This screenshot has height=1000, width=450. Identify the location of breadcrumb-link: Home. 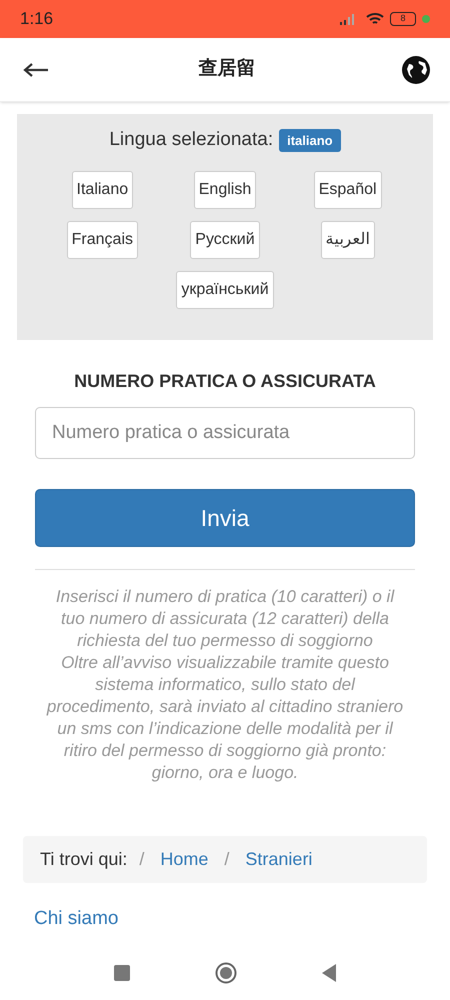
(184, 859).